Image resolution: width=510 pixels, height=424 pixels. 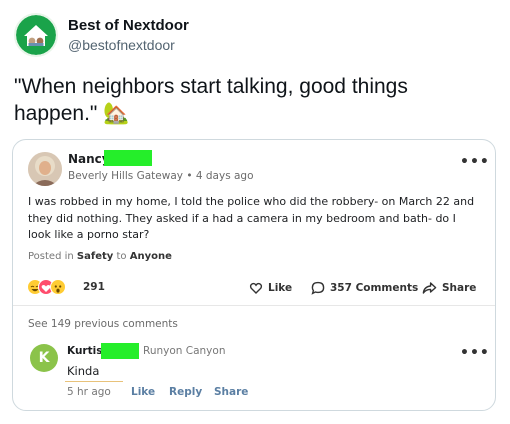 I want to click on like-button: Like, so click(x=270, y=288).